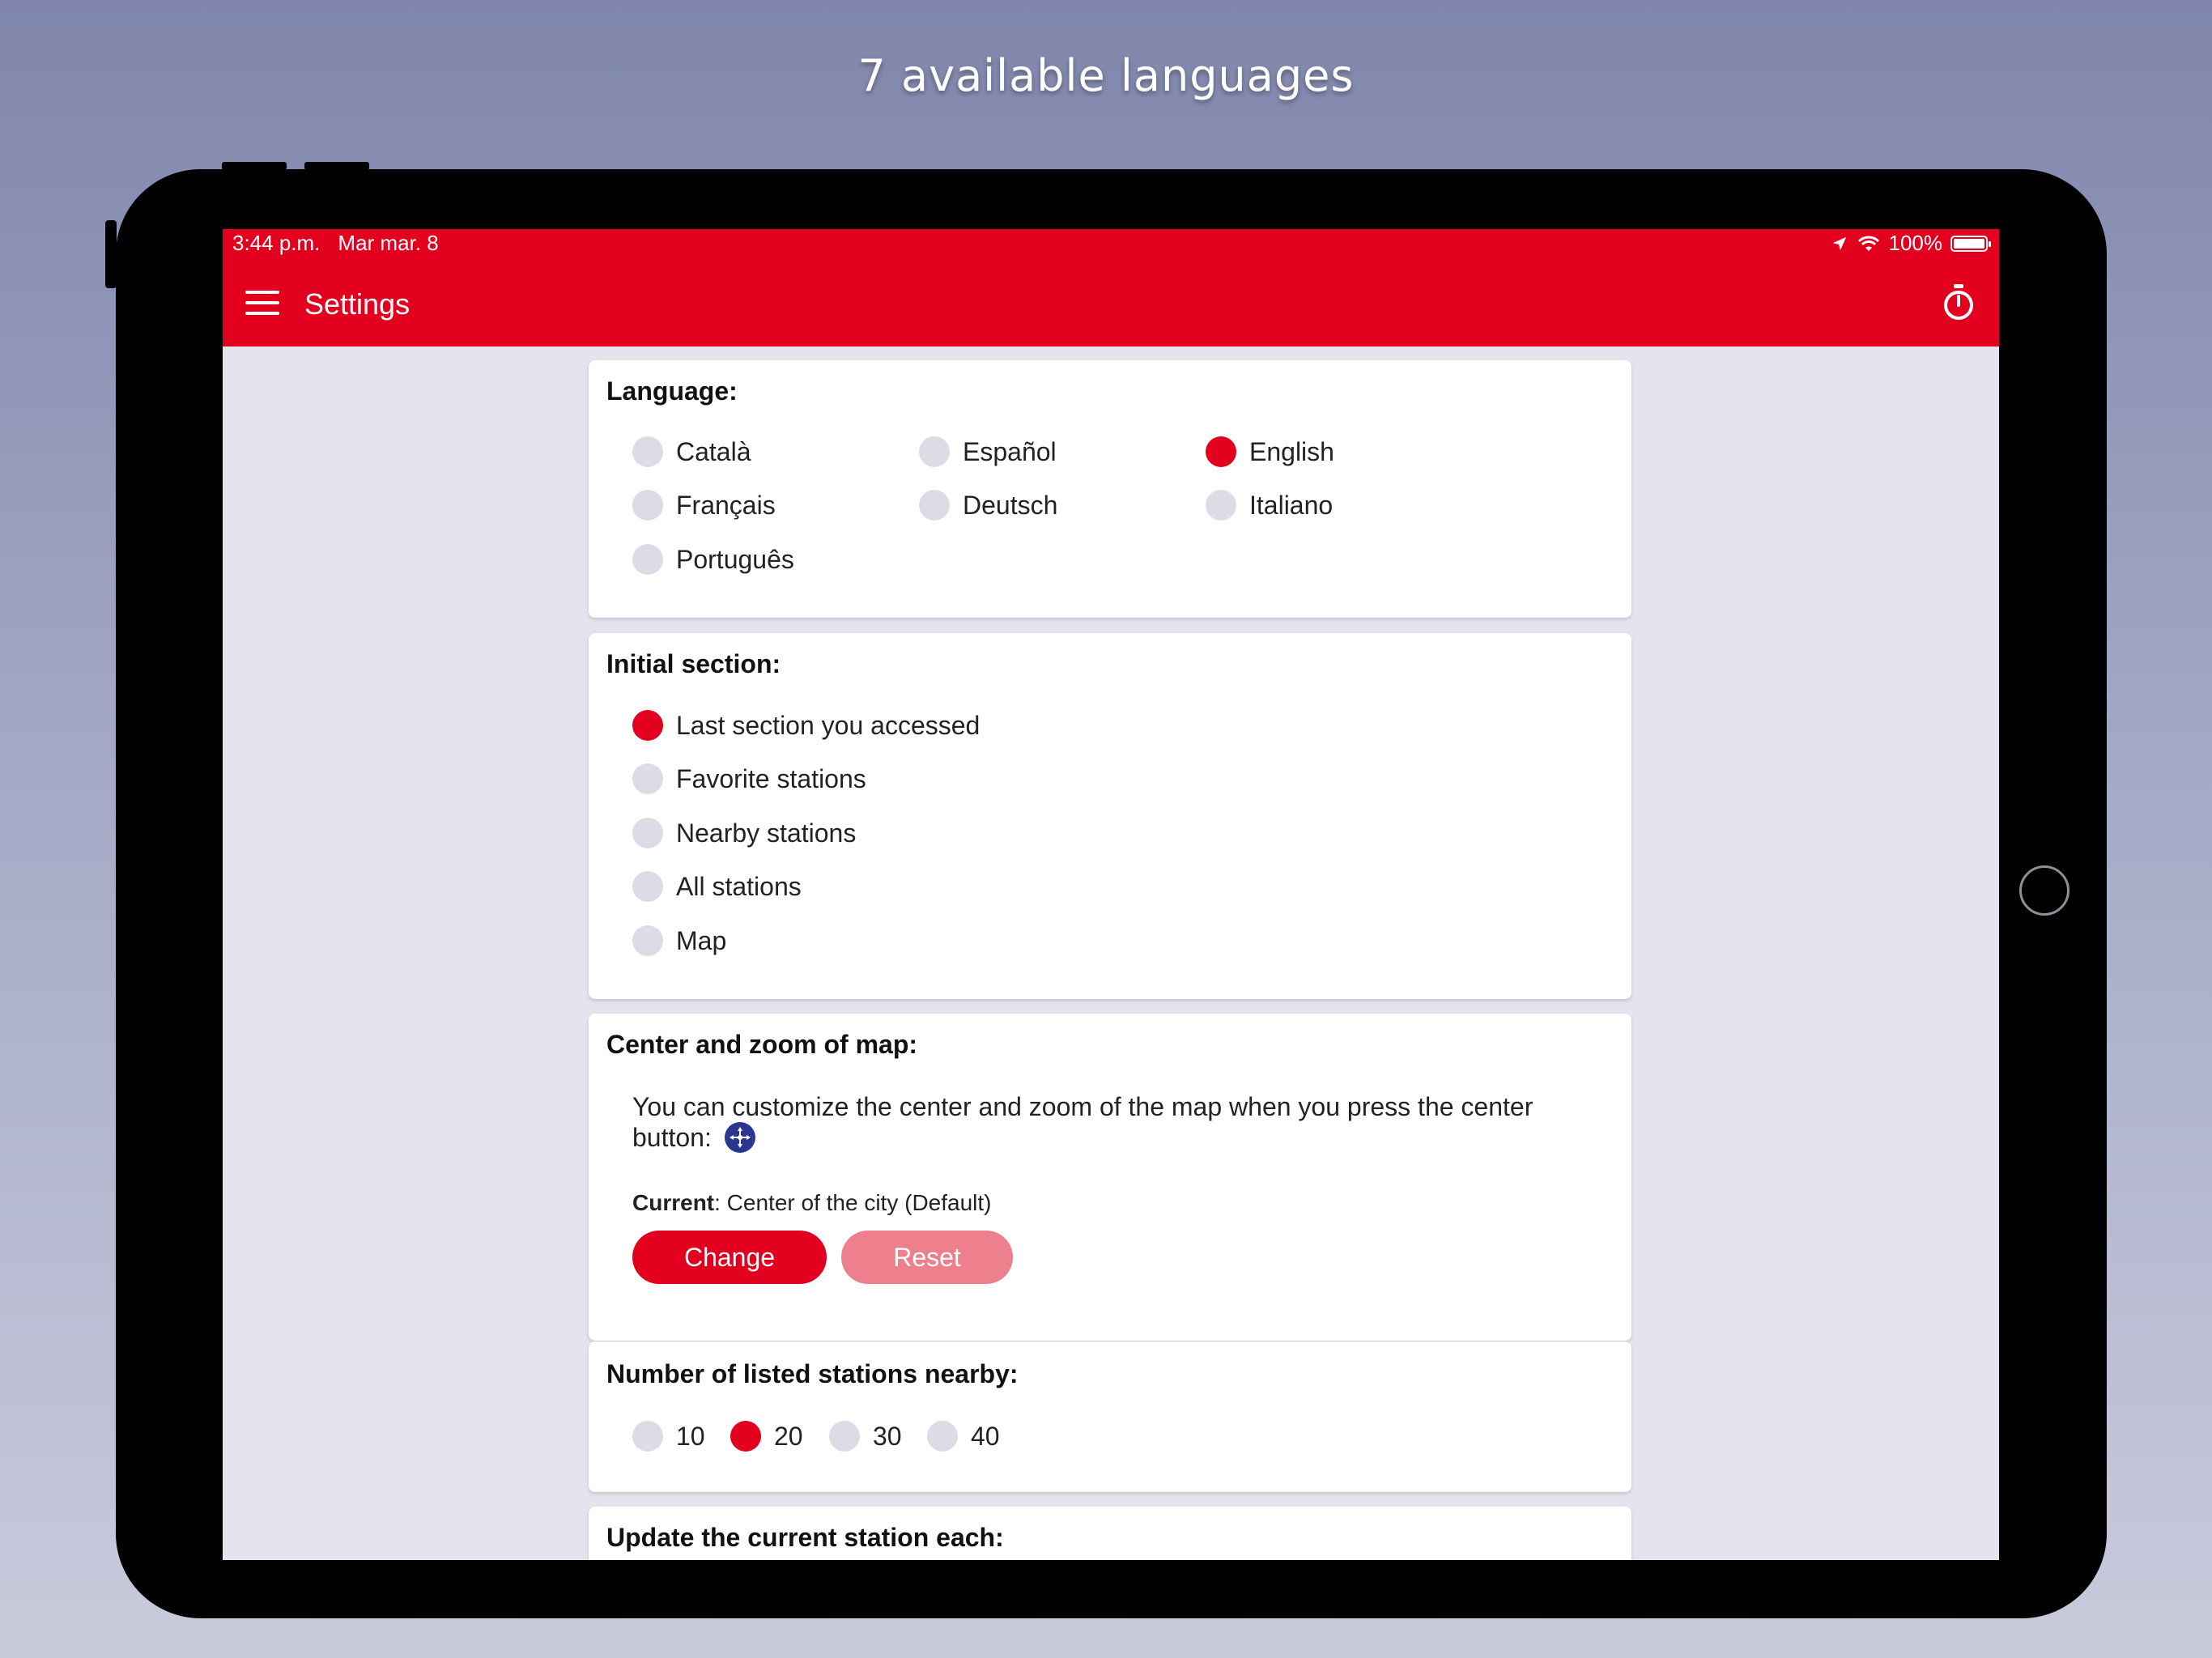 This screenshot has height=1658, width=2212. I want to click on reset-button: Reset, so click(927, 1257).